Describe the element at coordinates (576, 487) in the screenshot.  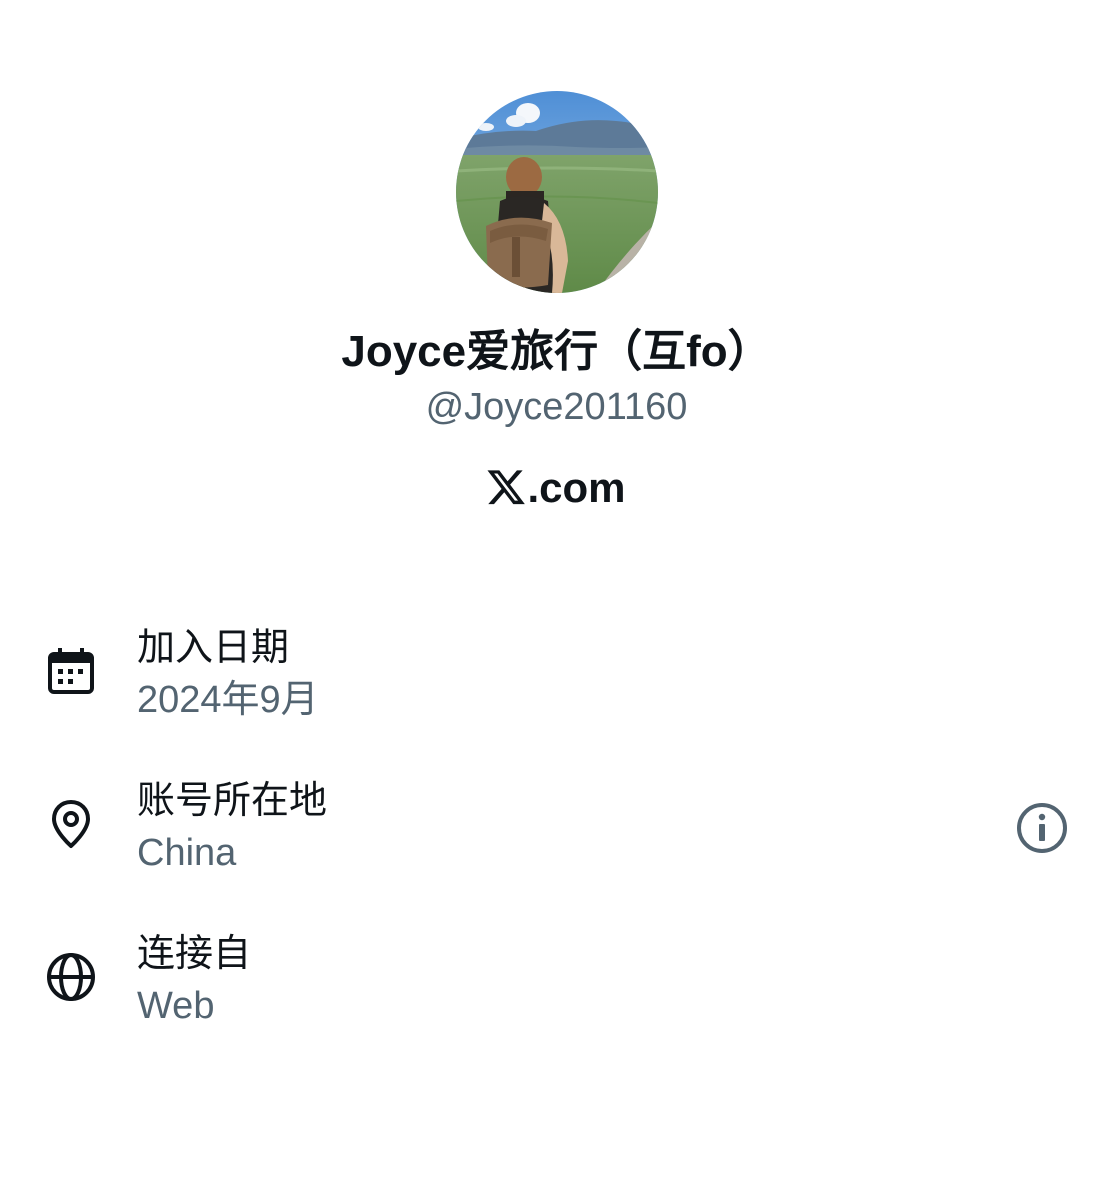
I see `brand-suffix: .com` at that location.